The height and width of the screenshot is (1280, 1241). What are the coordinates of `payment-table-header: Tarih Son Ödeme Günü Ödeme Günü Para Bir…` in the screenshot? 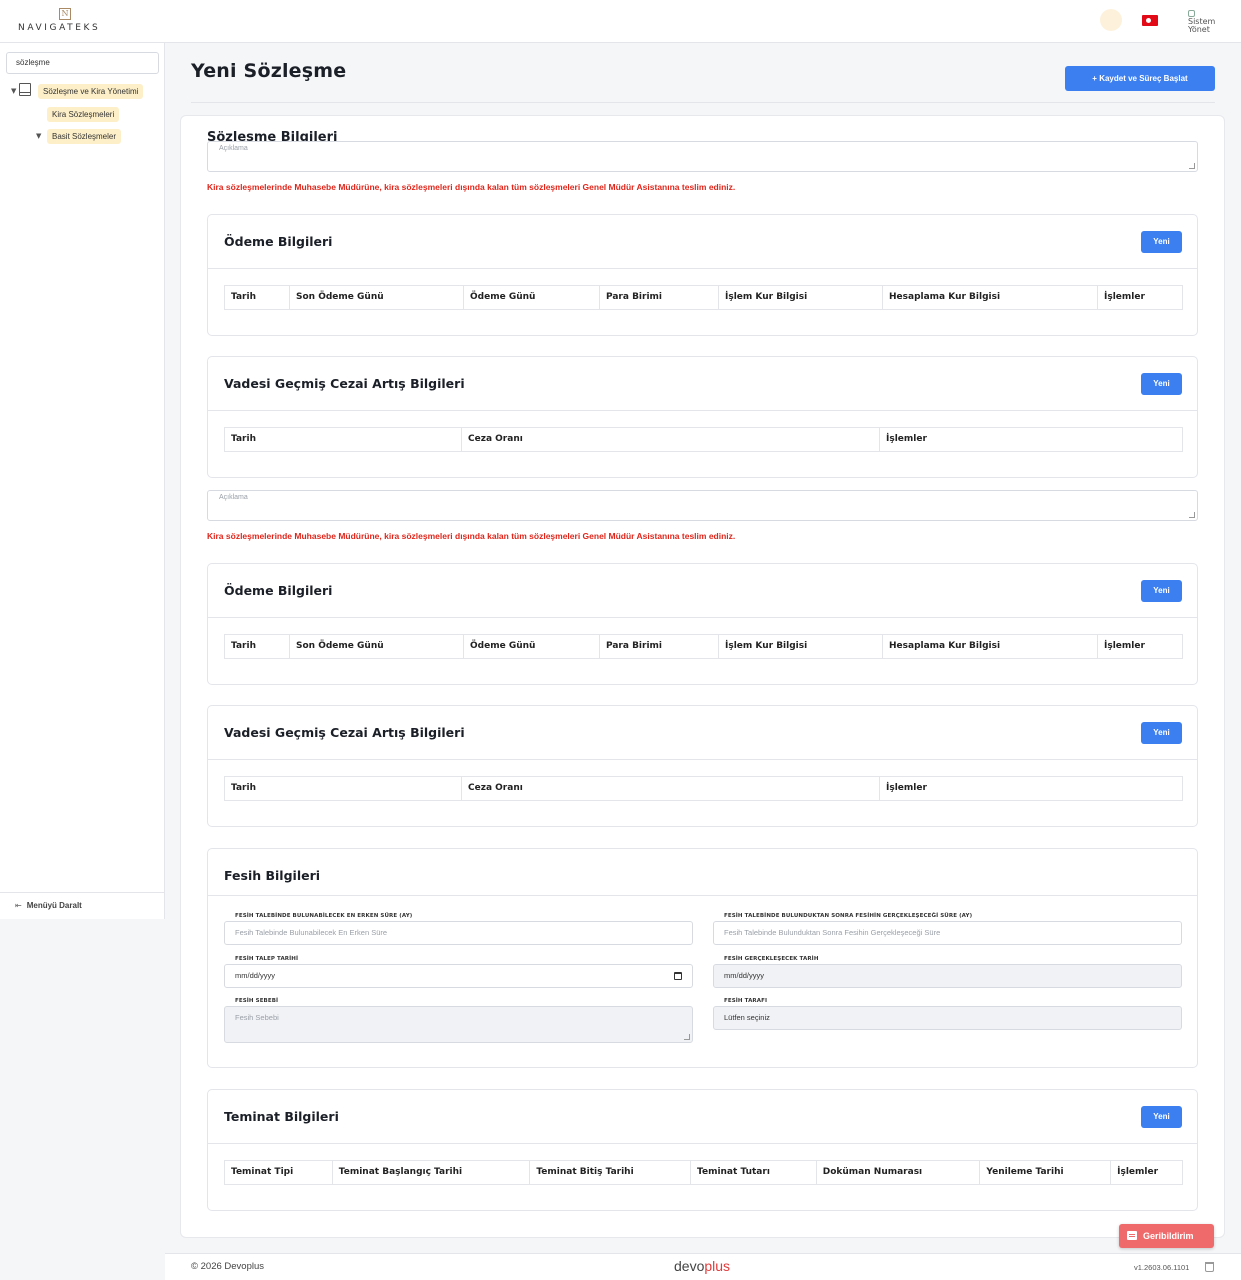 It's located at (703, 646).